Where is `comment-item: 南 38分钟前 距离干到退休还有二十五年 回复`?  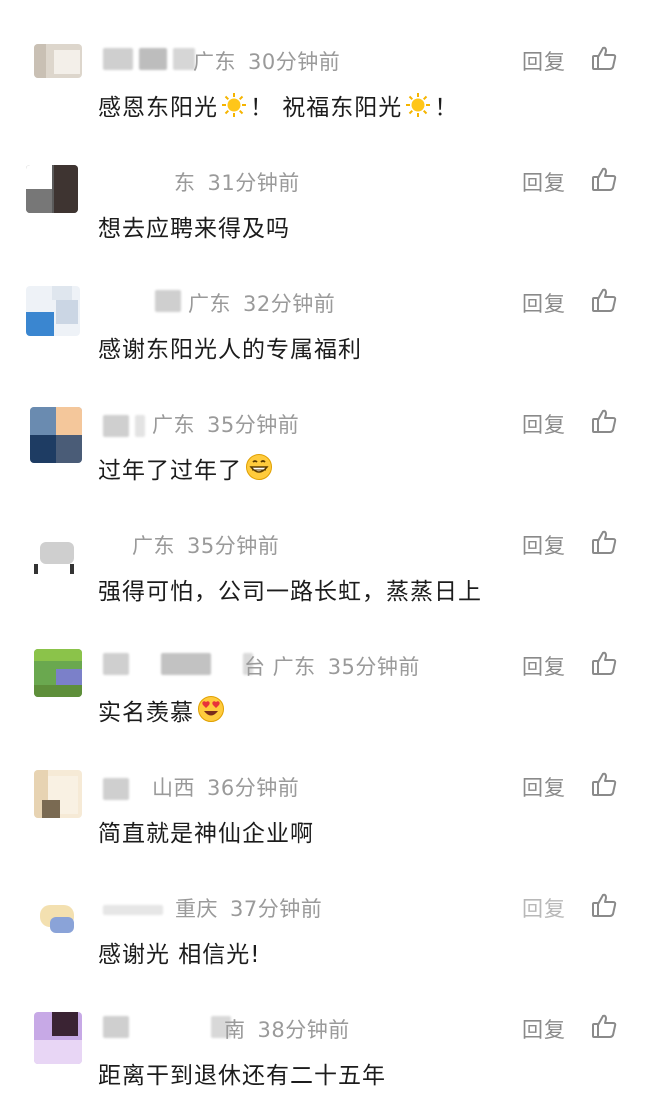 comment-item: 南 38分钟前 距离干到退休还有二十五年 回复 is located at coordinates (325, 1058).